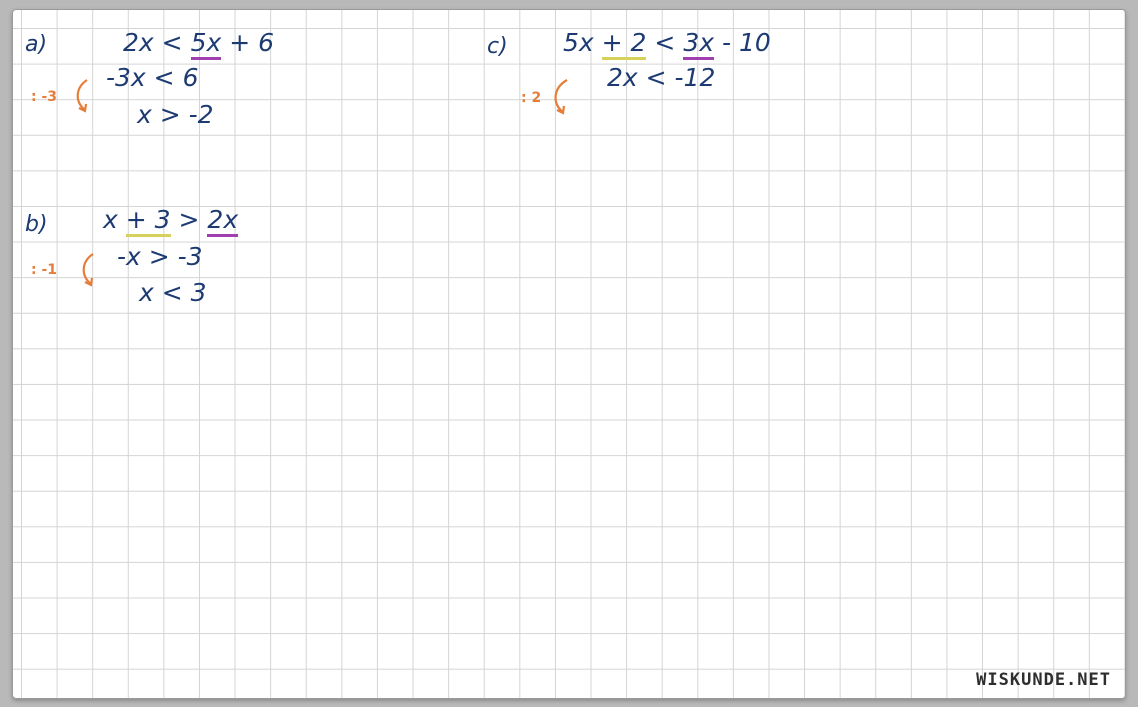  I want to click on c-annotation: : 2, so click(531, 98).